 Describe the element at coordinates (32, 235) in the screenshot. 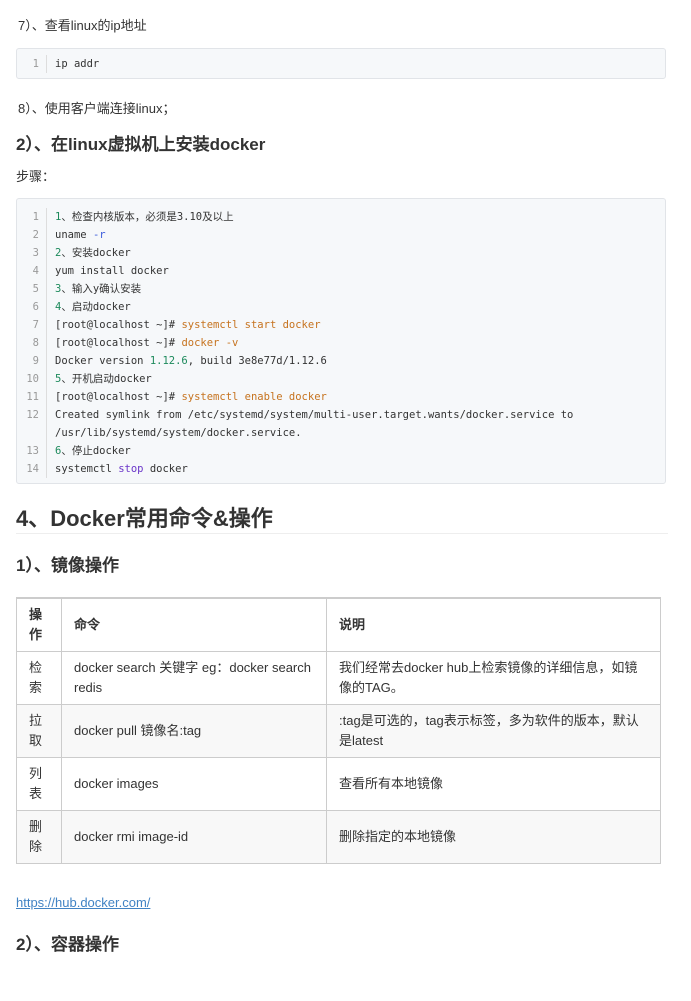

I see `line-number: 2` at that location.